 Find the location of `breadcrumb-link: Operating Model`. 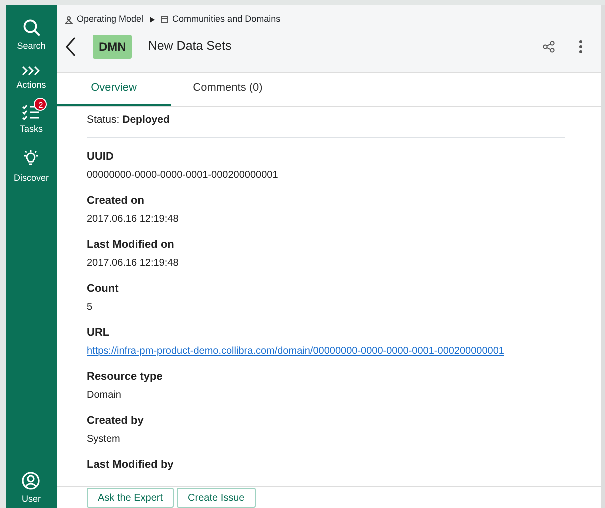

breadcrumb-link: Operating Model is located at coordinates (110, 19).